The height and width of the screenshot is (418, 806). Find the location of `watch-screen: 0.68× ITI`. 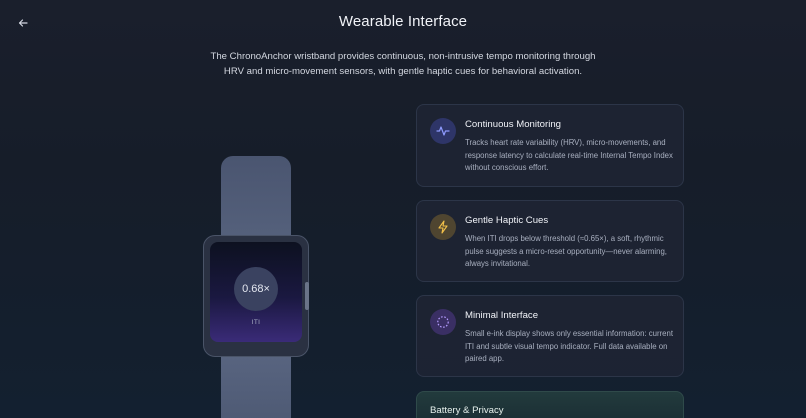

watch-screen: 0.68× ITI is located at coordinates (256, 292).